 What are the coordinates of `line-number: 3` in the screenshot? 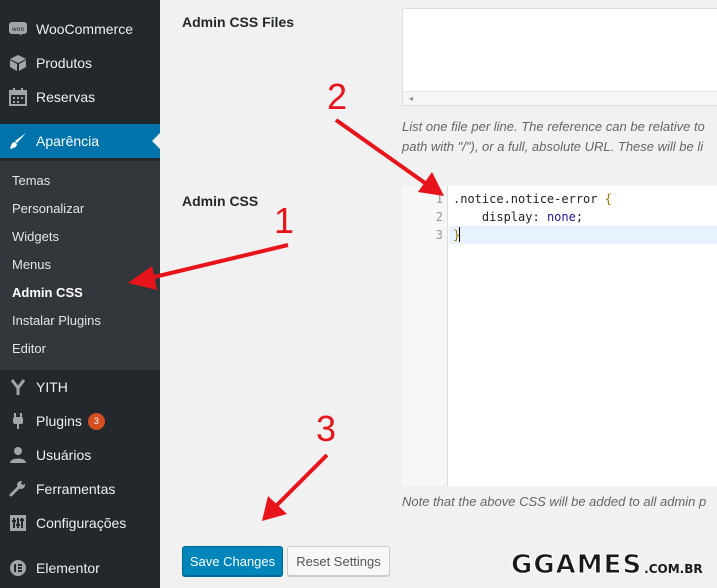 It's located at (439, 235).